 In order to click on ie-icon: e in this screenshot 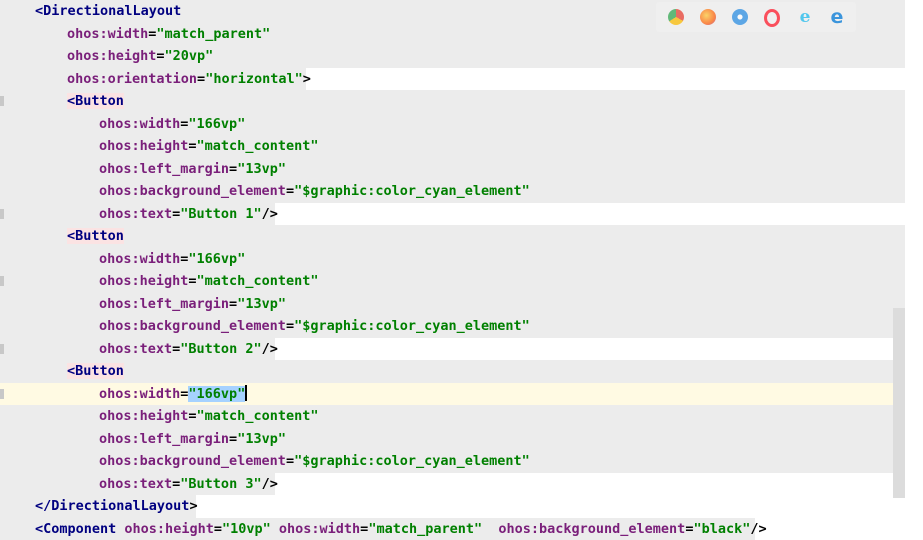, I will do `click(805, 17)`.